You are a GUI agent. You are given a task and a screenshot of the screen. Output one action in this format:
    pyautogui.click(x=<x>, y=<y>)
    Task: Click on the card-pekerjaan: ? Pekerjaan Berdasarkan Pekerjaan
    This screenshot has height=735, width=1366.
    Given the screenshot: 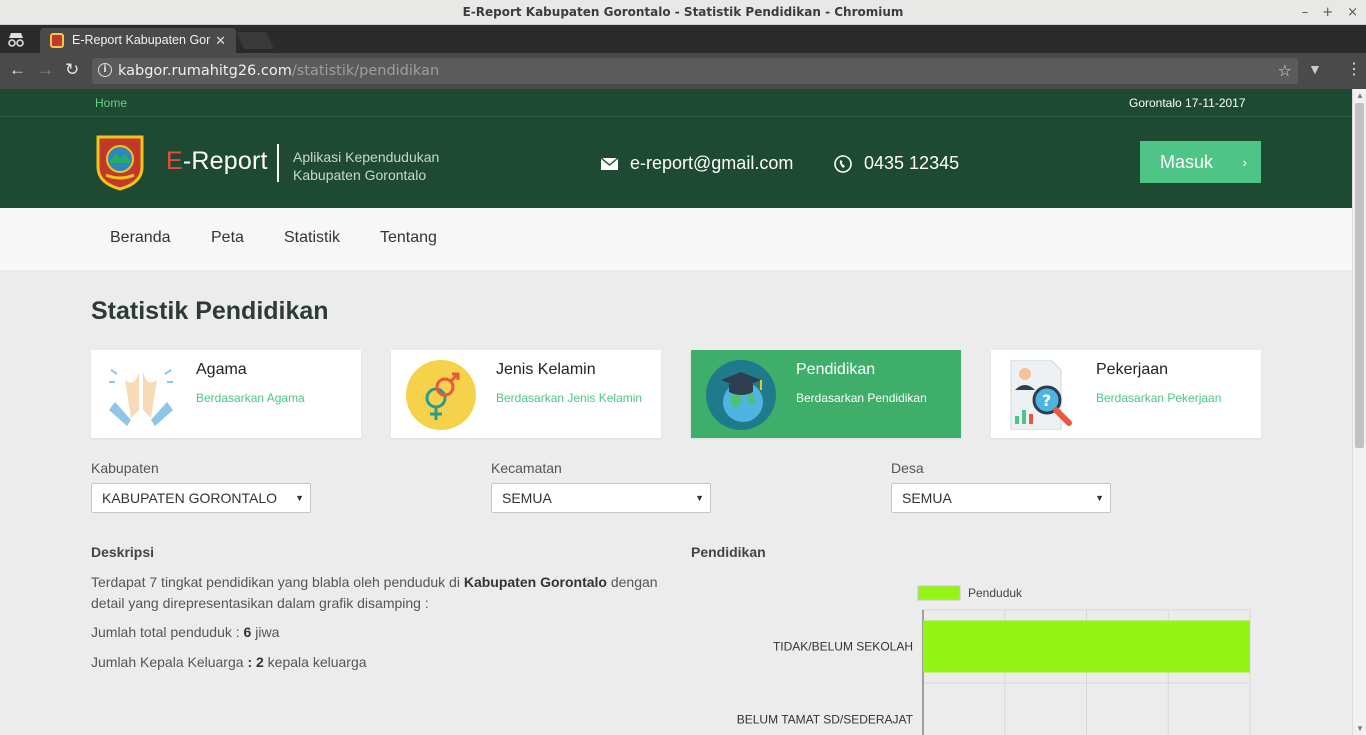 What is the action you would take?
    pyautogui.click(x=1126, y=394)
    